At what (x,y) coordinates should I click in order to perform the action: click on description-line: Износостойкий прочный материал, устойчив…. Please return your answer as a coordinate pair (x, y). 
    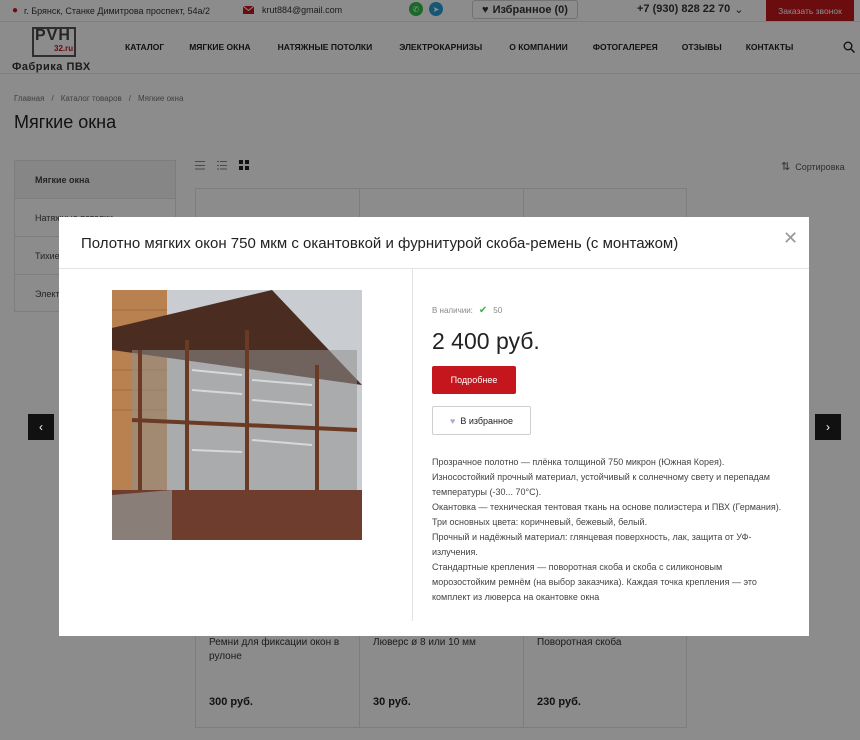
    Looking at the image, I should click on (601, 484).